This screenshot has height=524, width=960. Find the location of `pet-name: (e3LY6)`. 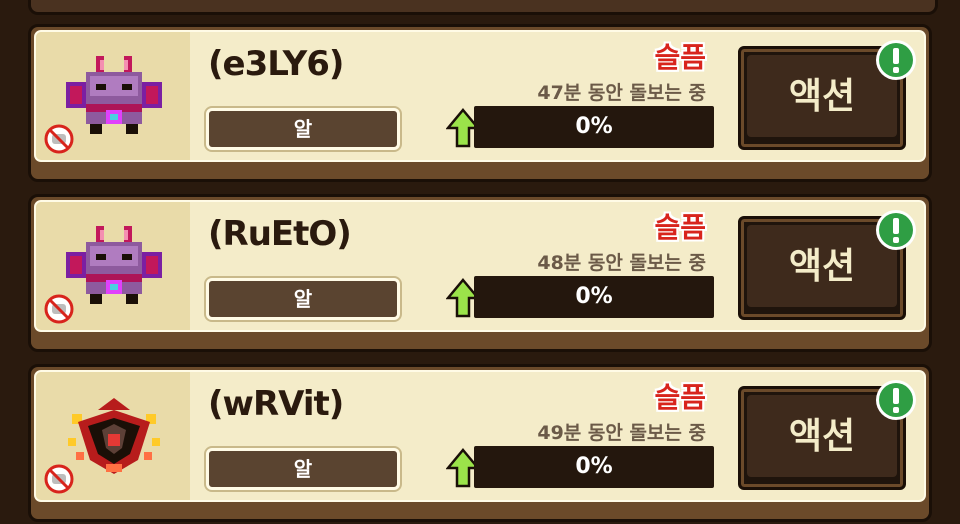

pet-name: (e3LY6) is located at coordinates (276, 64).